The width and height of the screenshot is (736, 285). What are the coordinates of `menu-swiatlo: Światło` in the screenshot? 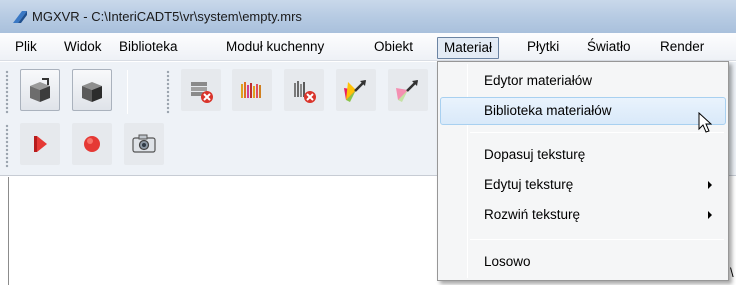 It's located at (609, 48).